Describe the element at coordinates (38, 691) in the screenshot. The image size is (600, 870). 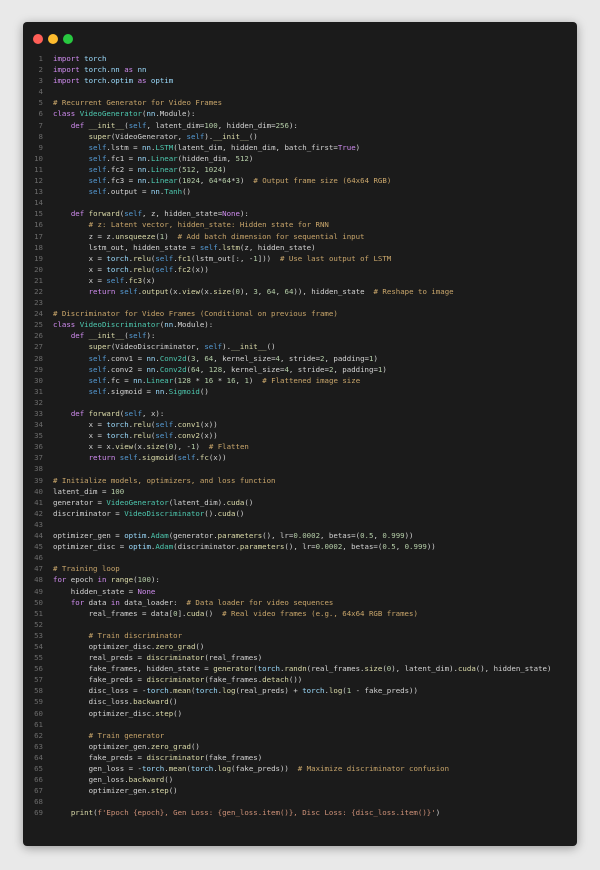
I see `line-number: 58` at that location.